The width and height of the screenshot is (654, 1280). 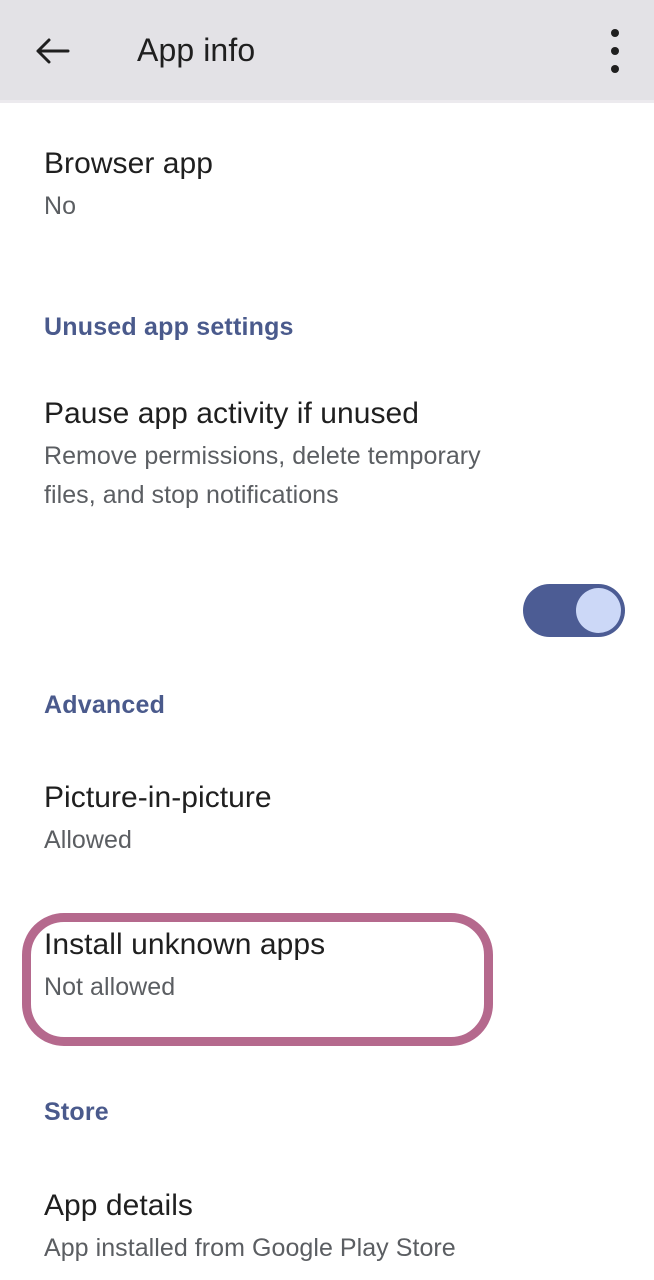 I want to click on pause-app-activity-toggle, so click(x=574, y=610).